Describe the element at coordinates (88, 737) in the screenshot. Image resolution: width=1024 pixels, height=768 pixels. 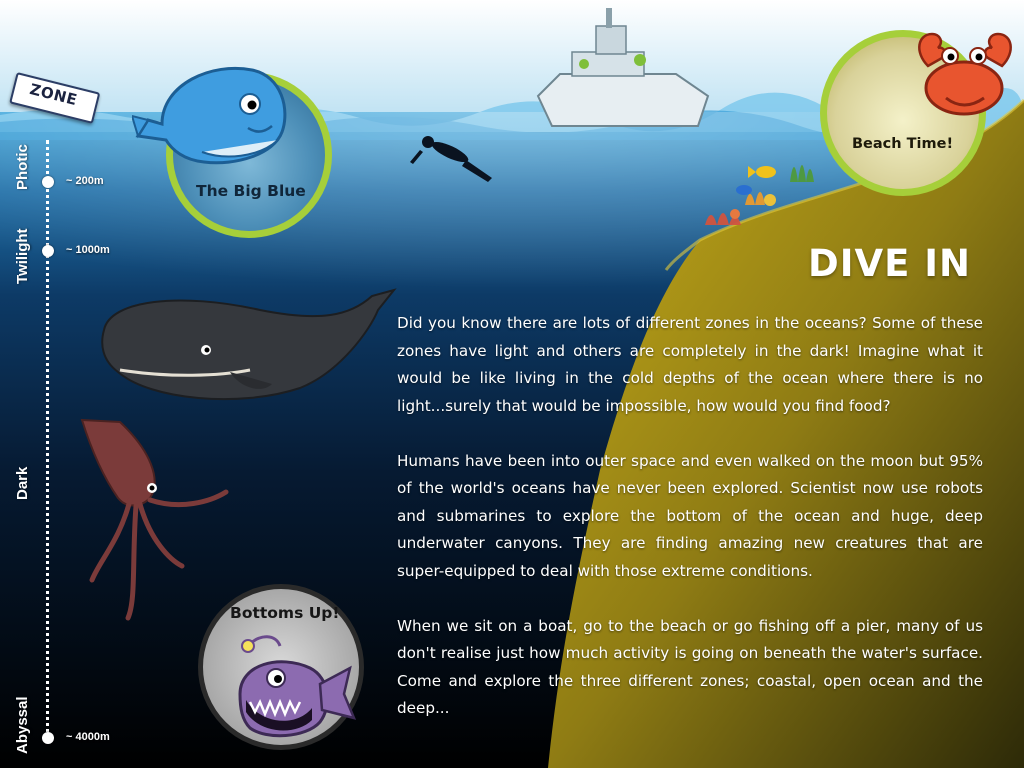
I see `depth-label-4000m: ~ 4000m` at that location.